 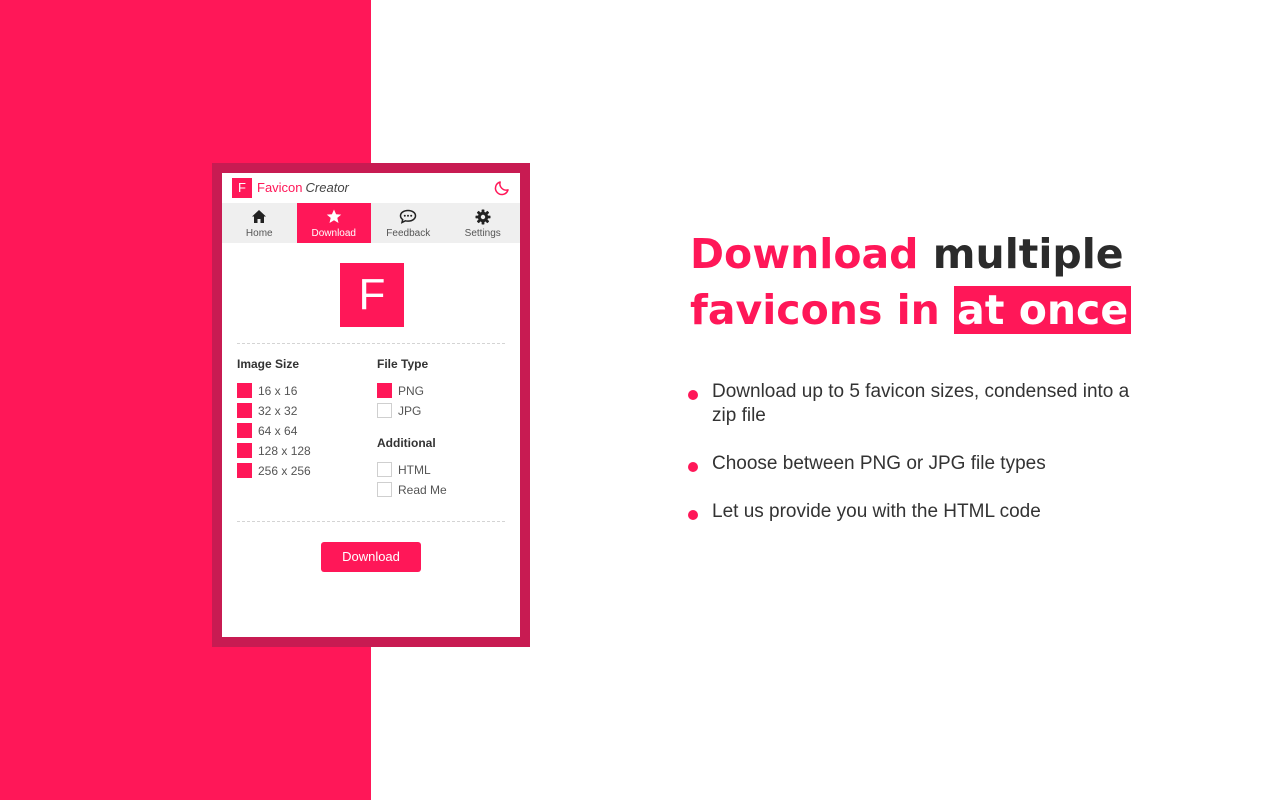 What do you see at coordinates (242, 188) in the screenshot?
I see `app-logo: F` at bounding box center [242, 188].